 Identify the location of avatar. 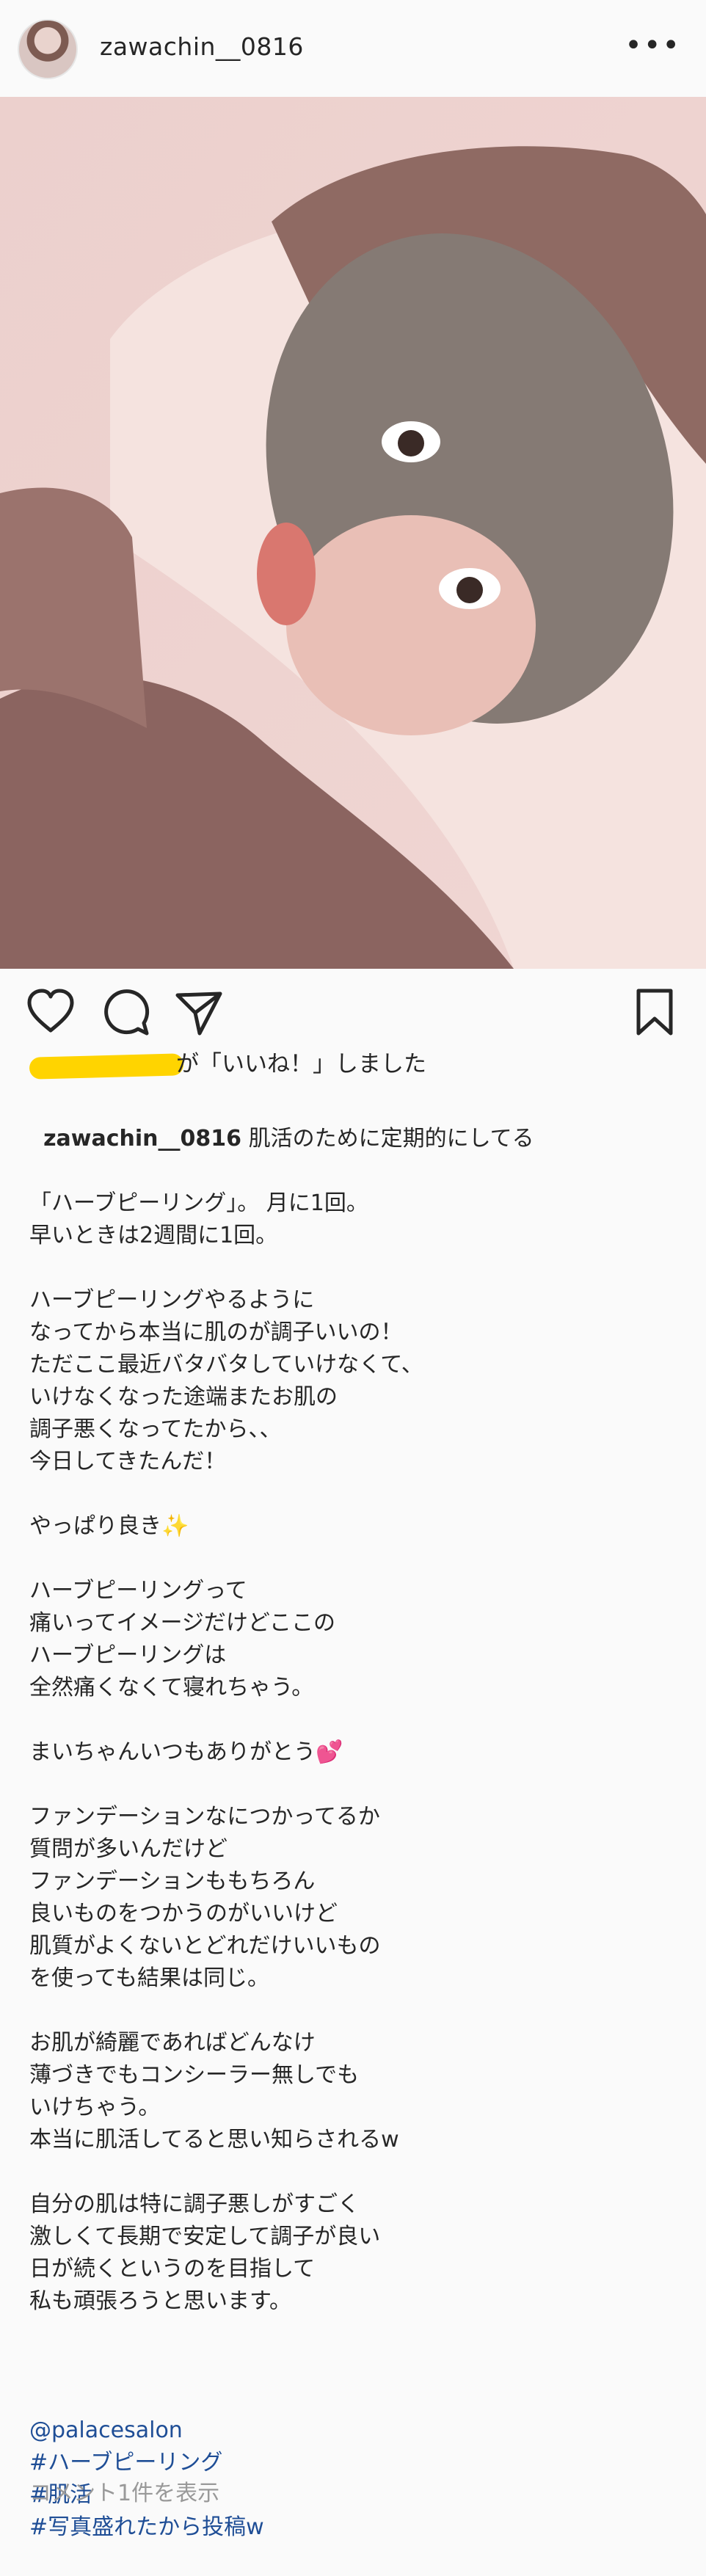
(48, 49).